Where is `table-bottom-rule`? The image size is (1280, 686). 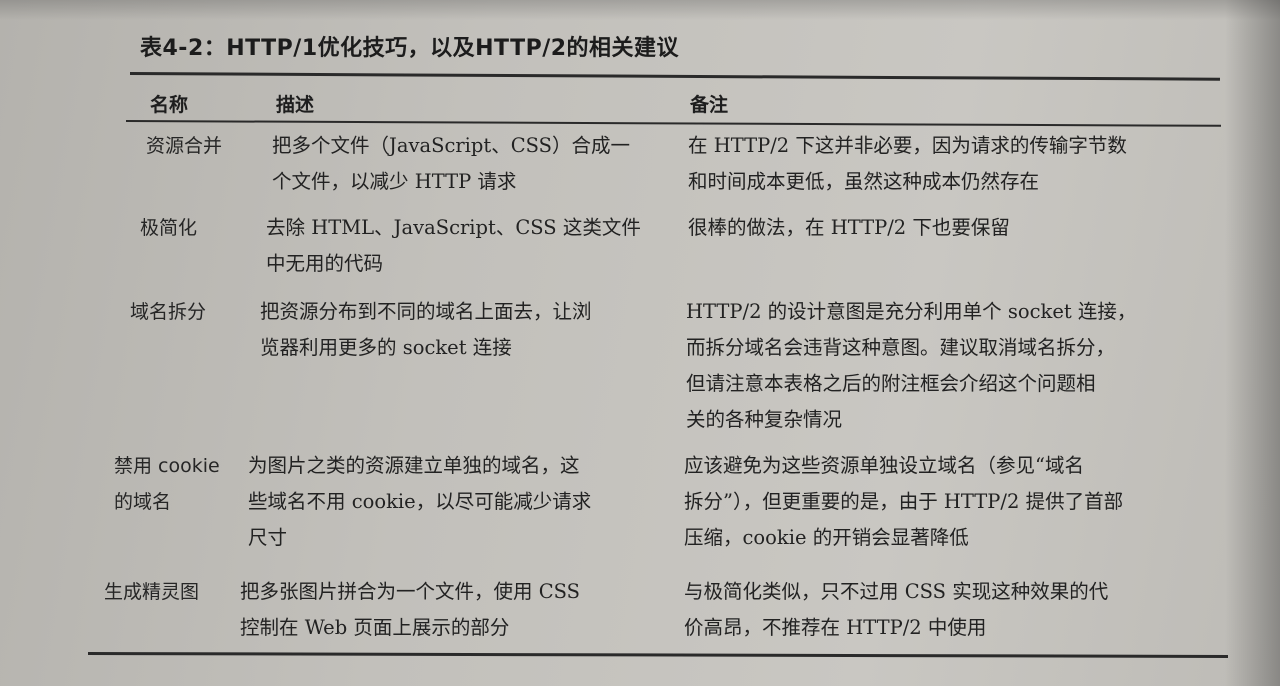
table-bottom-rule is located at coordinates (657, 655).